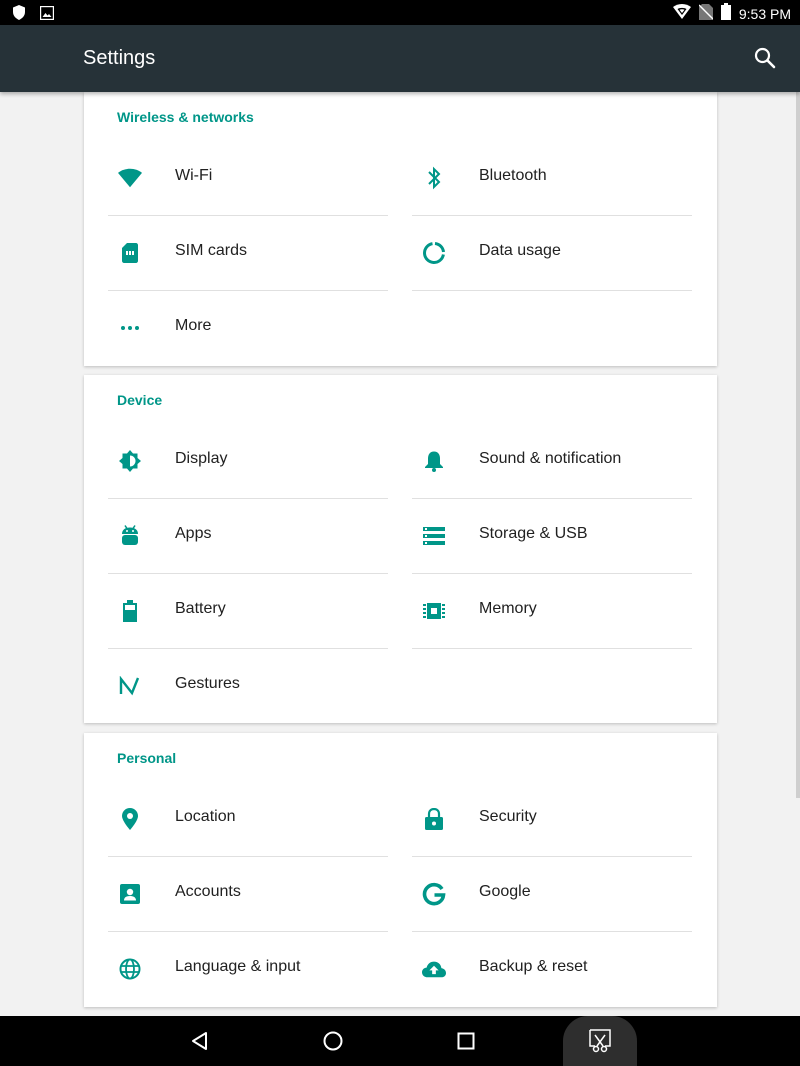  I want to click on account-box-icon, so click(130, 894).